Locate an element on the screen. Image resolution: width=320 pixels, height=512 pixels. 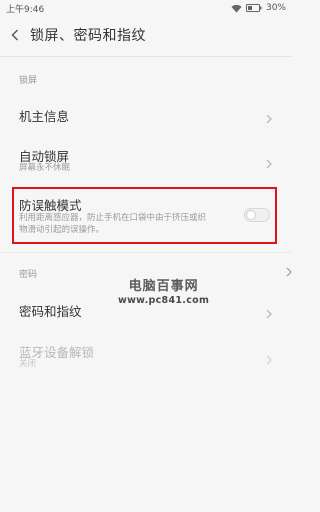
page-title: 锁屏、密码和指纹 is located at coordinates (88, 36).